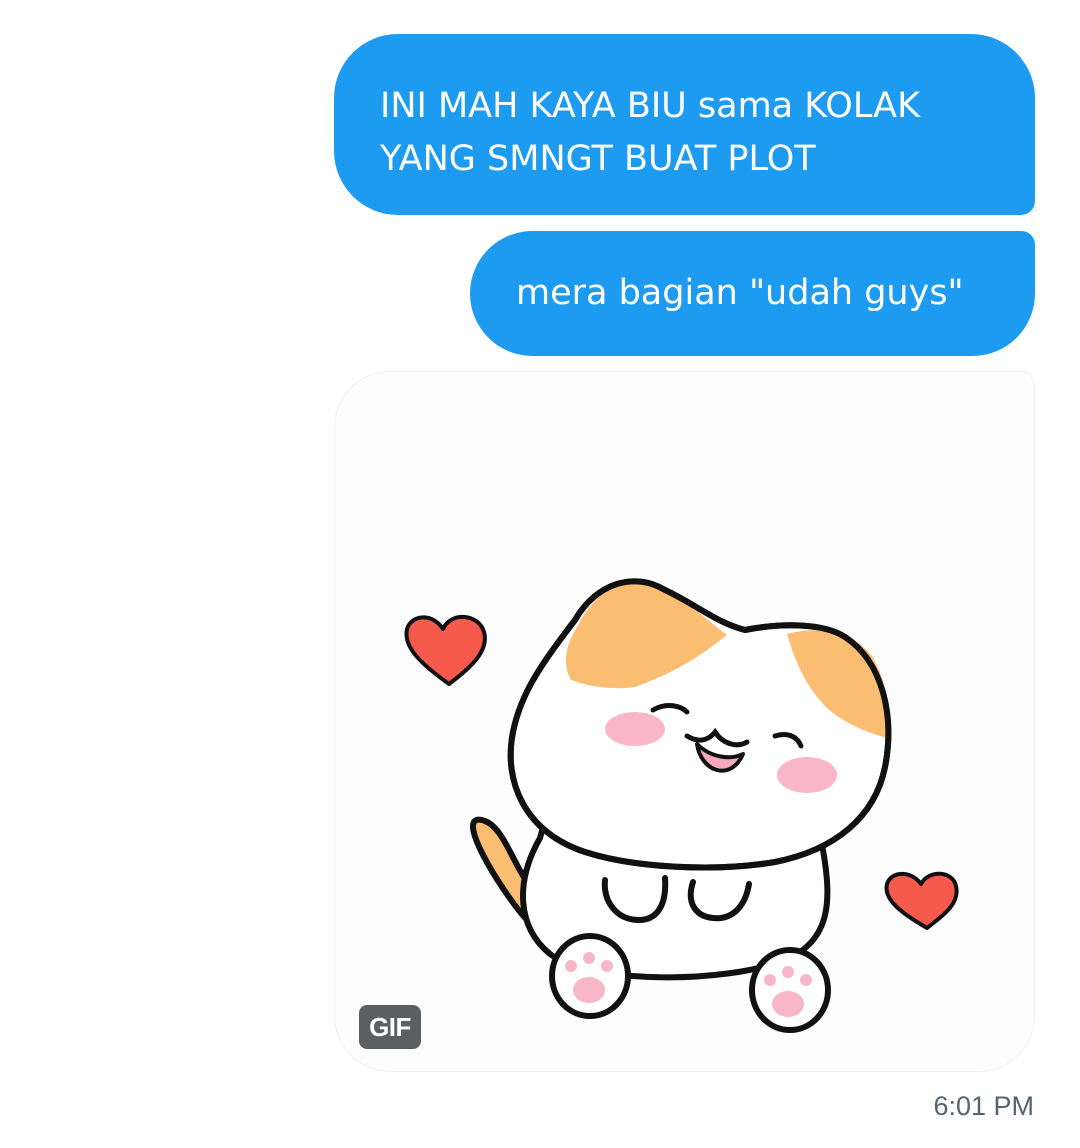  What do you see at coordinates (390, 1027) in the screenshot?
I see `gif-badge: GIF` at bounding box center [390, 1027].